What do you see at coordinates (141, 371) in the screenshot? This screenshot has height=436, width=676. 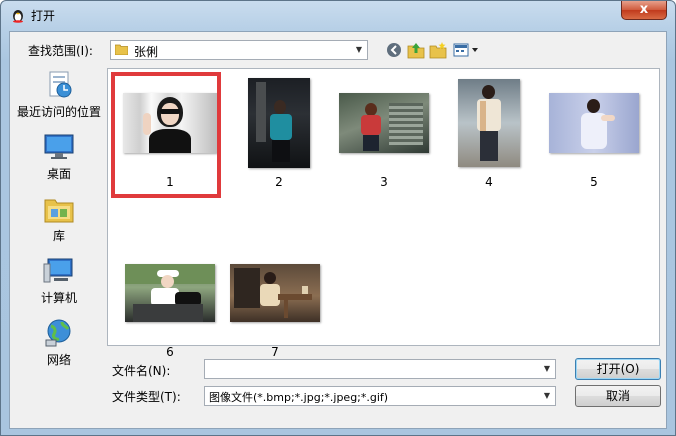 I see `filename-label: 文件名(N):` at bounding box center [141, 371].